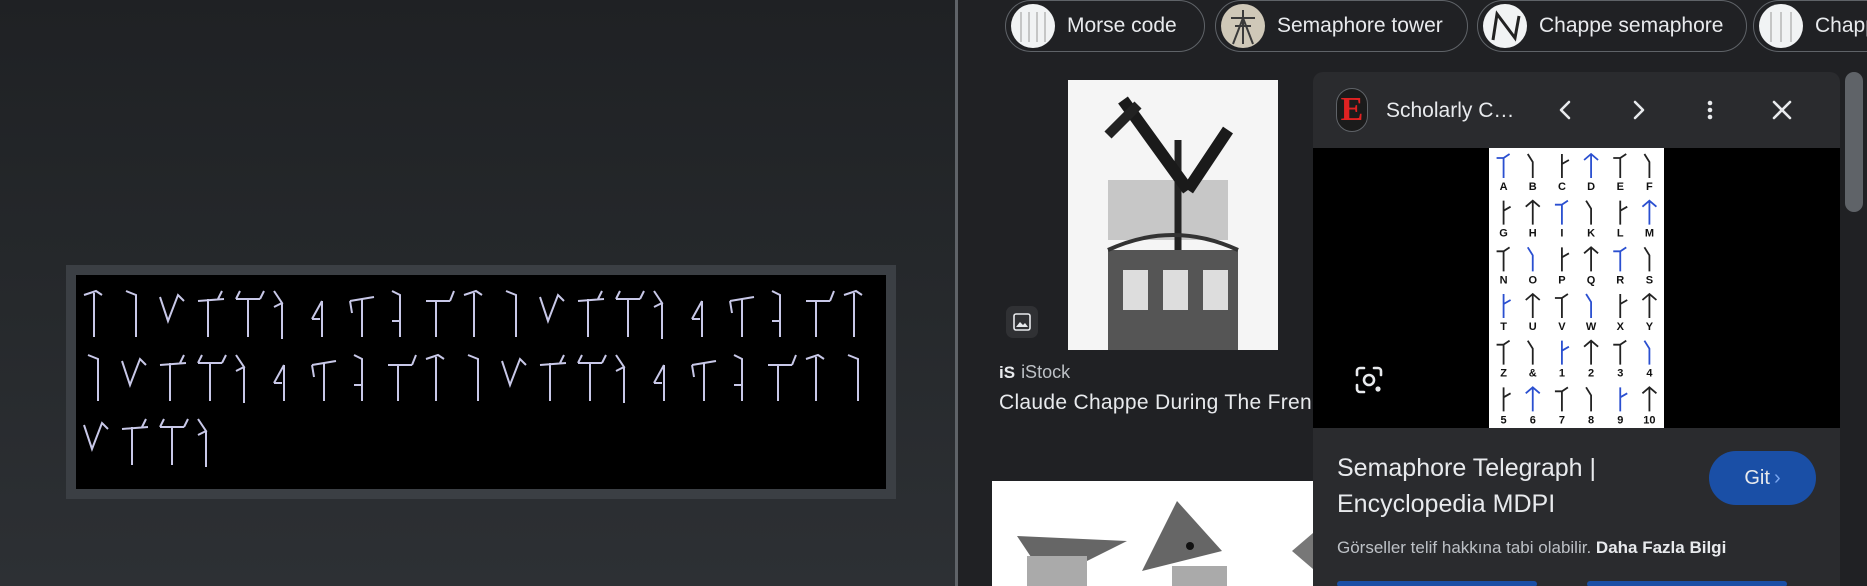 This screenshot has width=1867, height=586. Describe the element at coordinates (1649, 280) in the screenshot. I see `alphabet-label: S` at that location.